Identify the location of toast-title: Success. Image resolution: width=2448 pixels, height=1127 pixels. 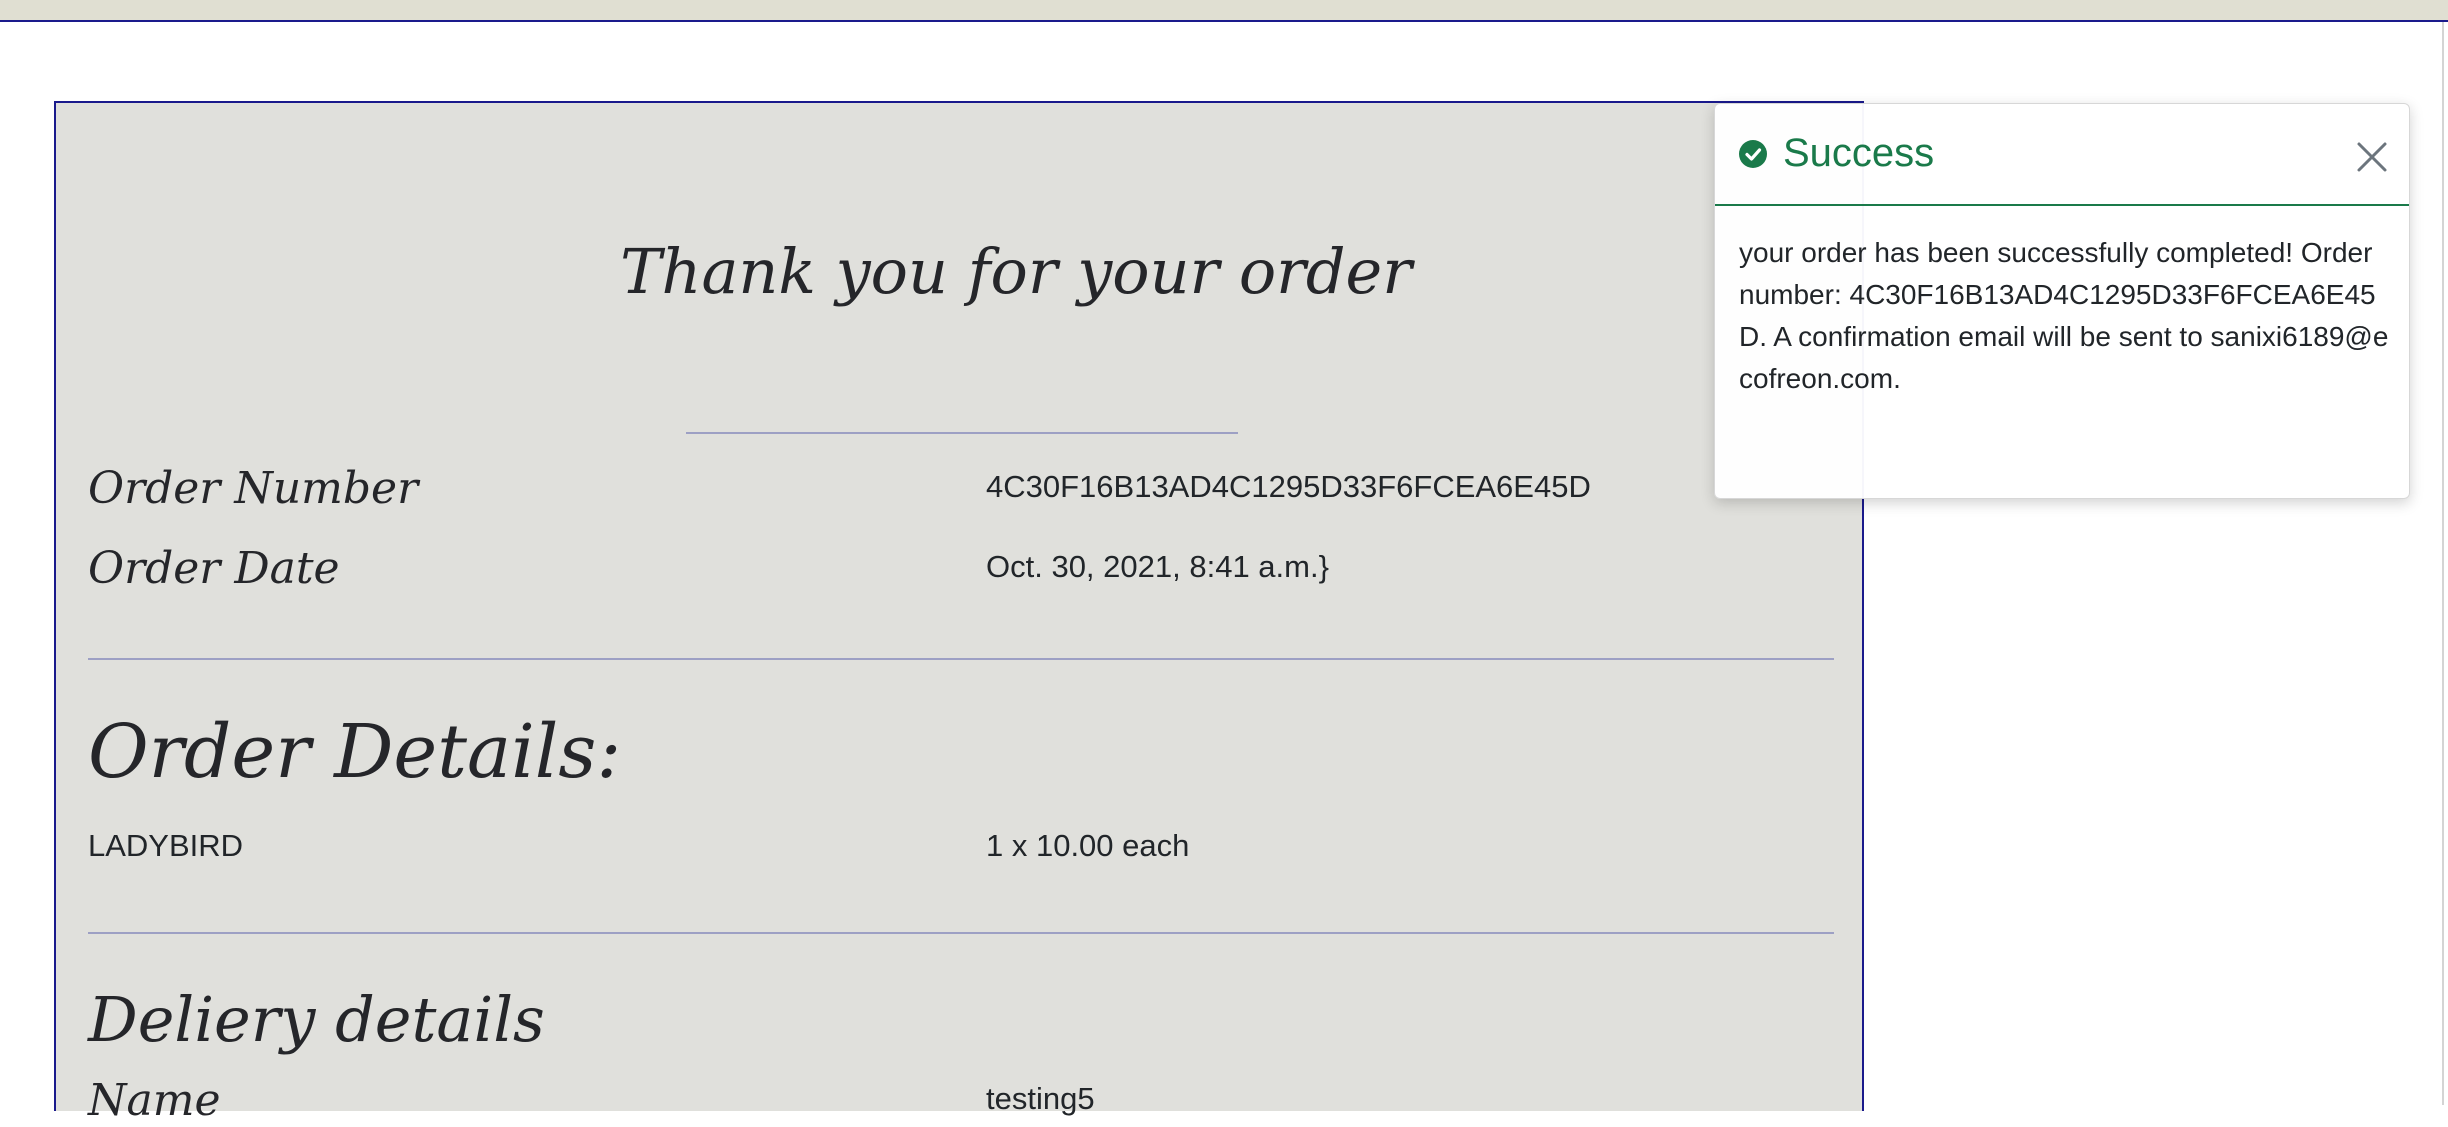
(1859, 153).